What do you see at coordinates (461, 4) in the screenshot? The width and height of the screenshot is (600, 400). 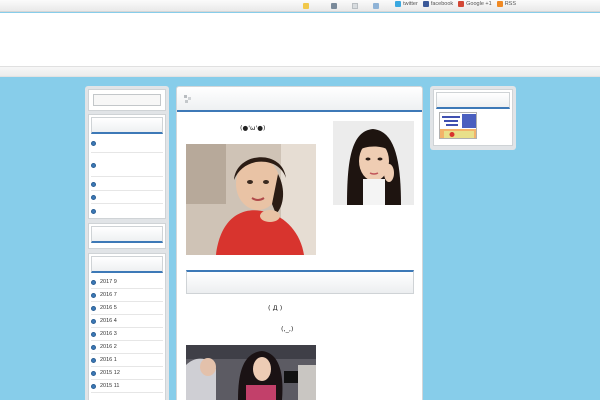 I see `google-plus-icon` at bounding box center [461, 4].